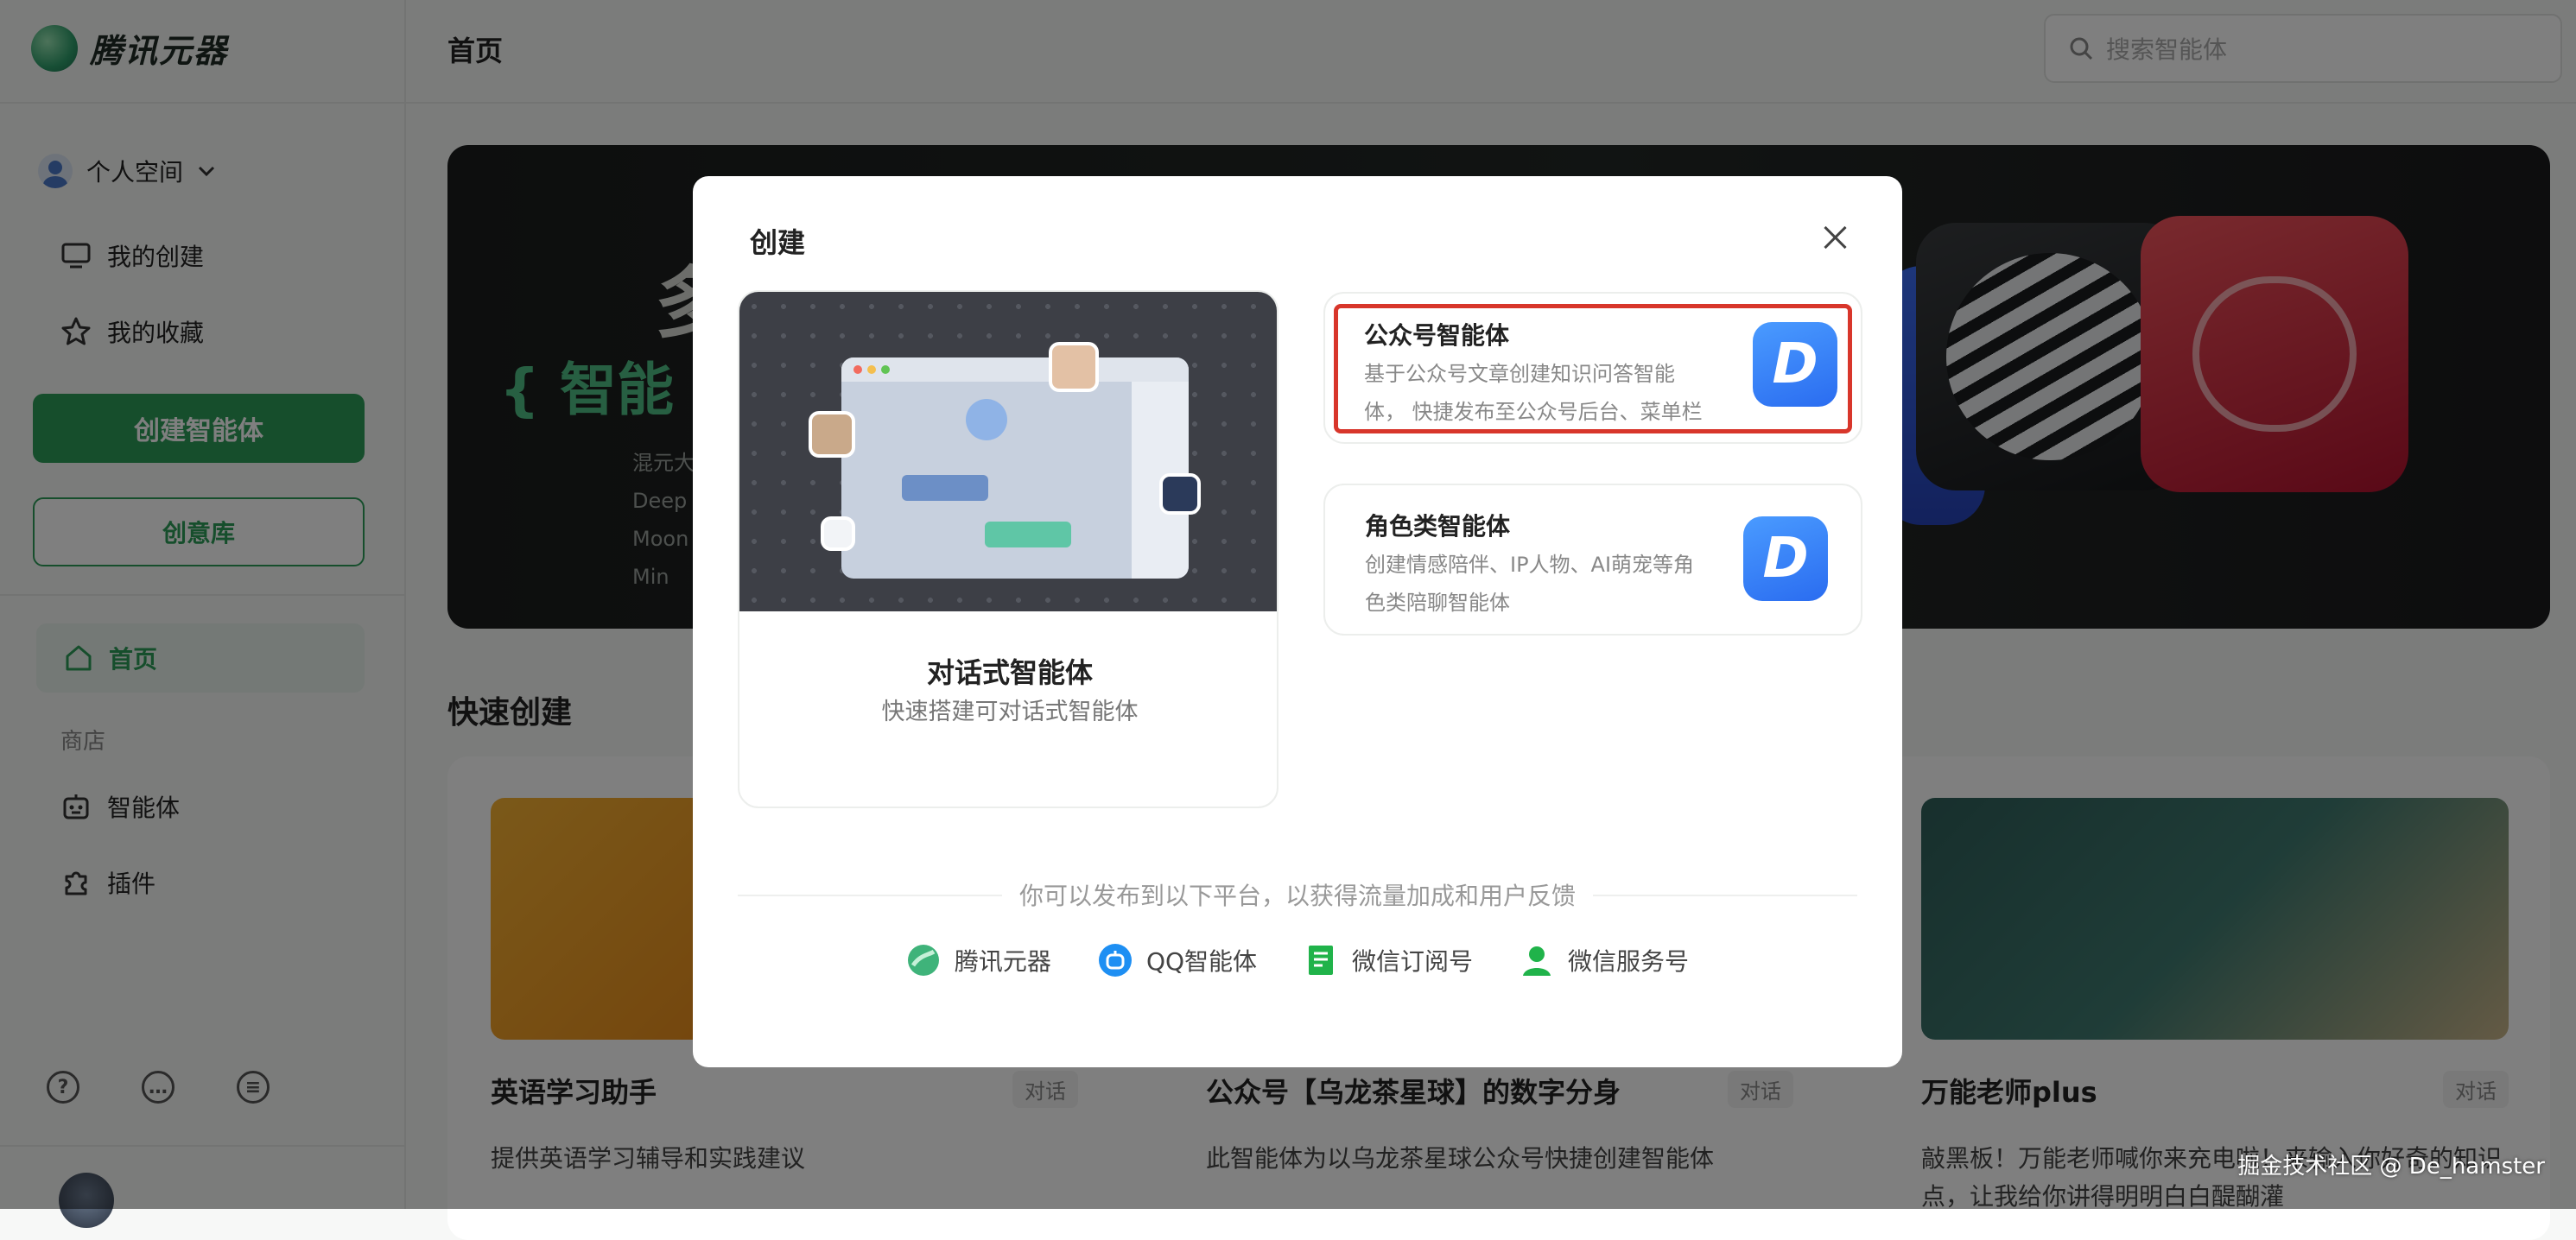  I want to click on option-title: 角色类智能体, so click(1438, 526).